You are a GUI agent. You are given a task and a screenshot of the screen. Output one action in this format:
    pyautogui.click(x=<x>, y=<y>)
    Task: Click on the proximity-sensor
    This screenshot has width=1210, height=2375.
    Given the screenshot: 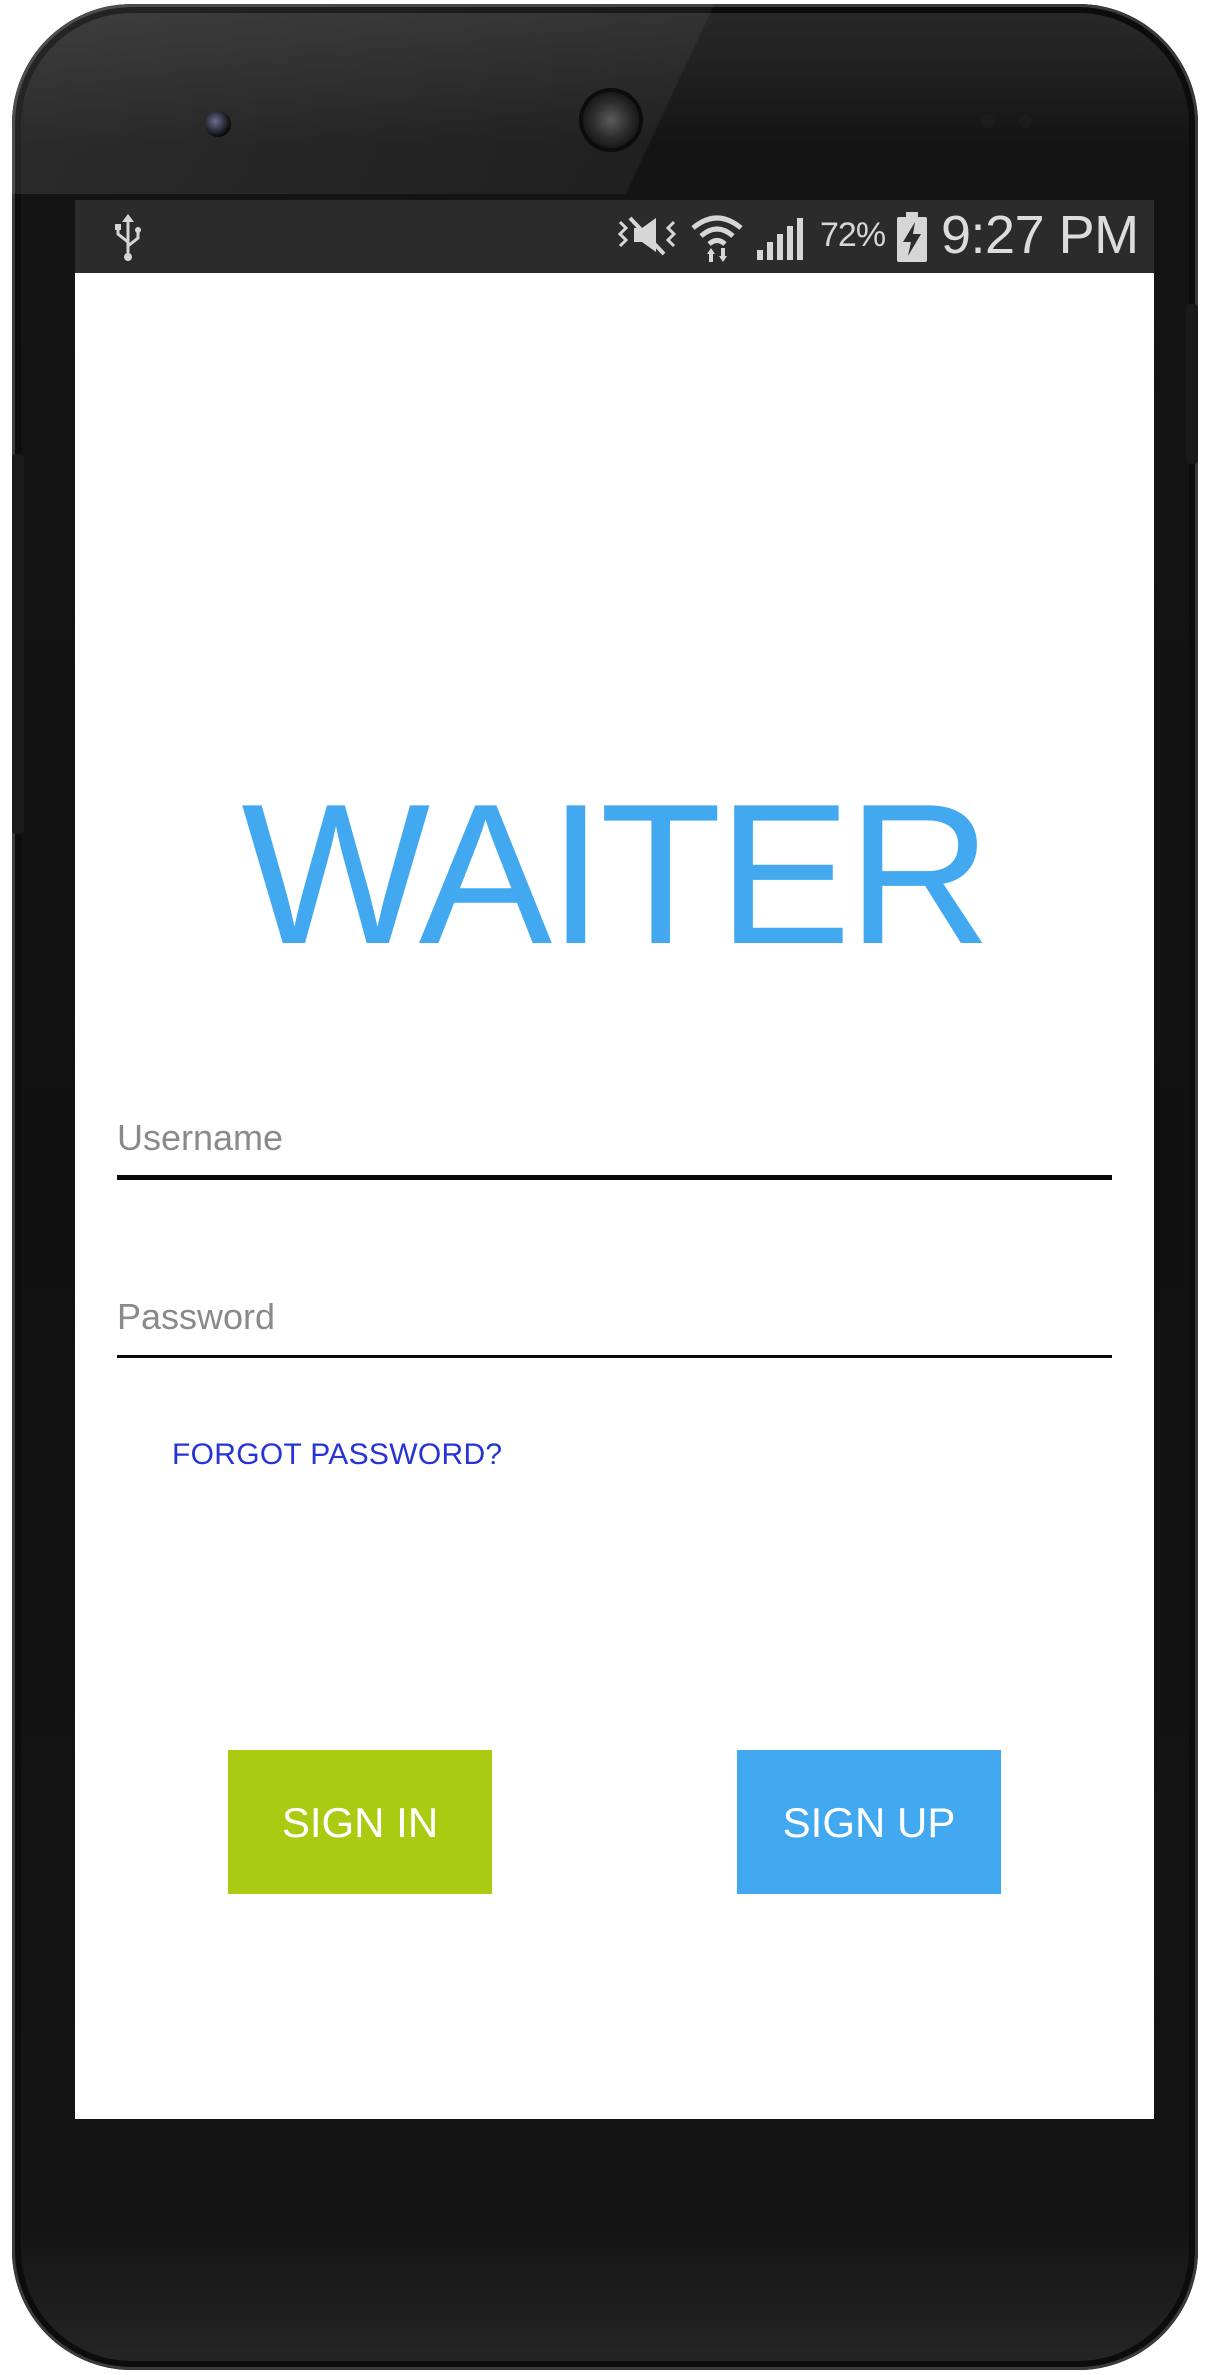 What is the action you would take?
    pyautogui.click(x=987, y=121)
    